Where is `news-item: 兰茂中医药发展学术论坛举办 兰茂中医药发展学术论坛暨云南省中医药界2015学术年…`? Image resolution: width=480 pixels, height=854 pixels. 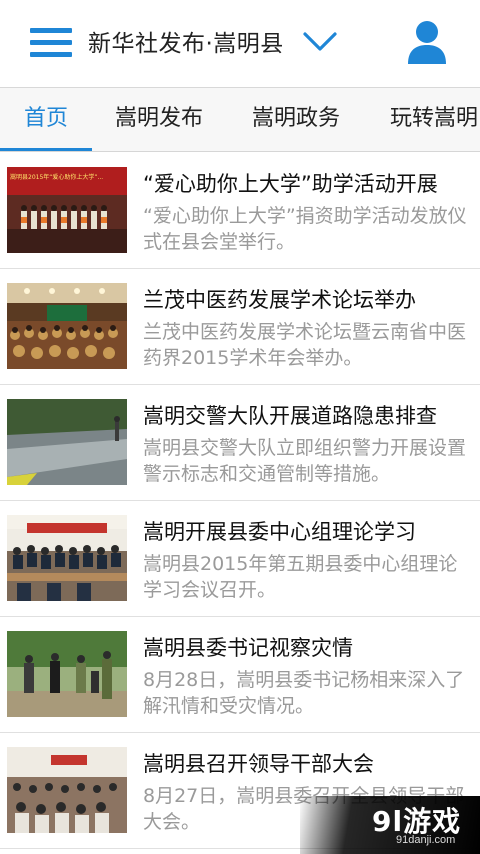
news-item: 兰茂中医药发展学术论坛举办 兰茂中医药发展学术论坛暨云南省中医药界2015学术年… is located at coordinates (240, 327).